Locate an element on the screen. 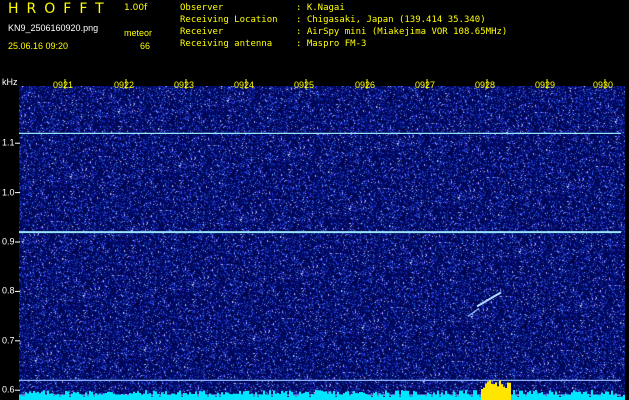 The image size is (629, 400). antenna-value: : Maspro FM-3 is located at coordinates (331, 44).